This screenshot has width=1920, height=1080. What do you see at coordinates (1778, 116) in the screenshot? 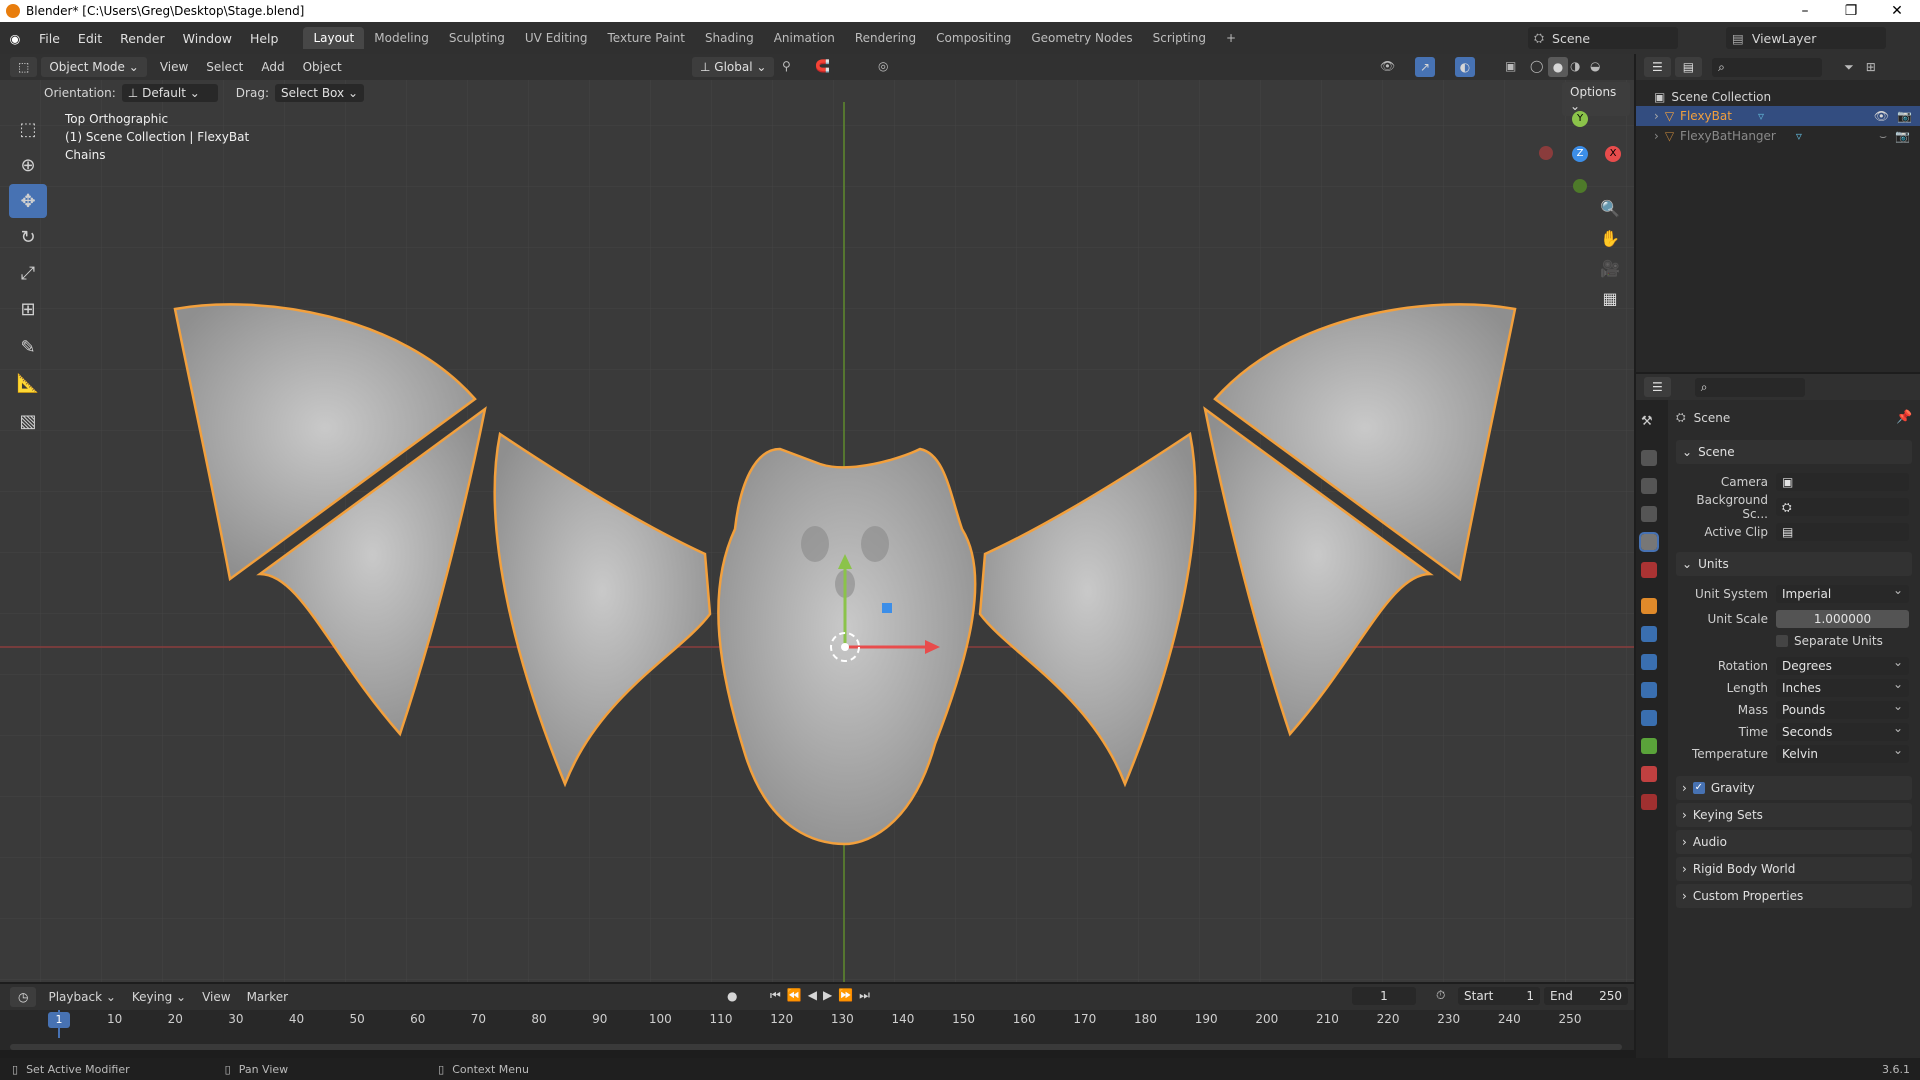
I see `outliner-item-flexybat: › ▽ FlexyBat ▿ 👁 📷` at bounding box center [1778, 116].